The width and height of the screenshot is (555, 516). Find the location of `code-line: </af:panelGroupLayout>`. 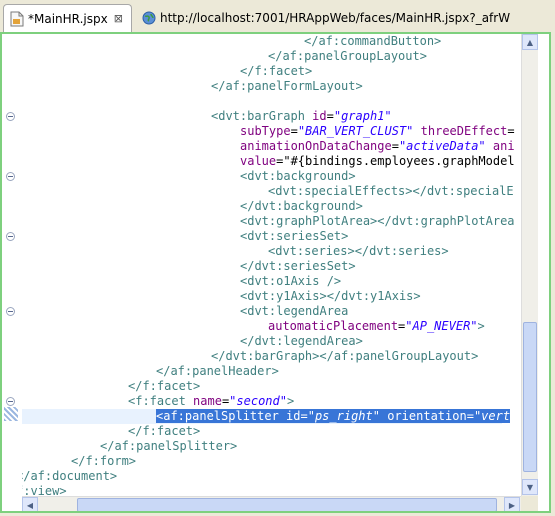

code-line: </af:panelGroupLayout> is located at coordinates (347, 56).